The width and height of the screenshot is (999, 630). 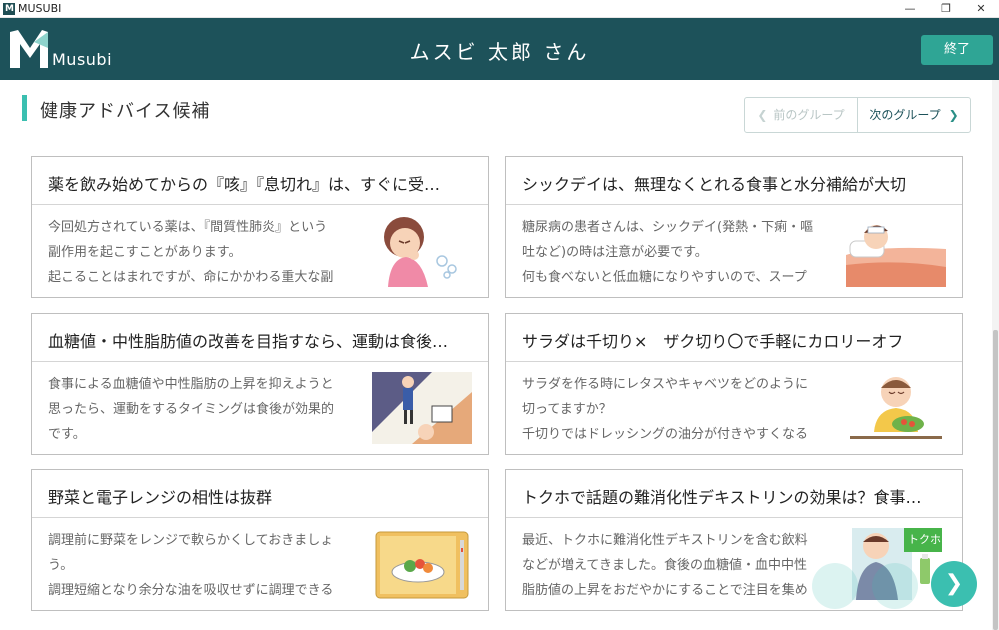 What do you see at coordinates (615, 252) in the screenshot?
I see `card-summary-line: 吐など)の時は注意が必要です。` at bounding box center [615, 252].